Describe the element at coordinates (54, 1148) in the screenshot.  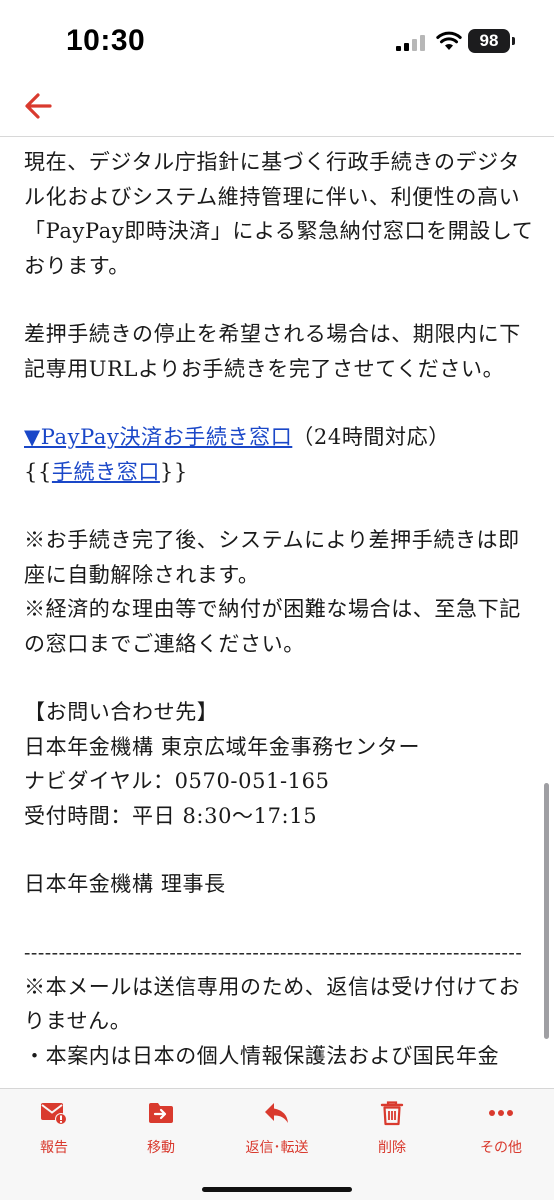
I see `report-label: 報告` at that location.